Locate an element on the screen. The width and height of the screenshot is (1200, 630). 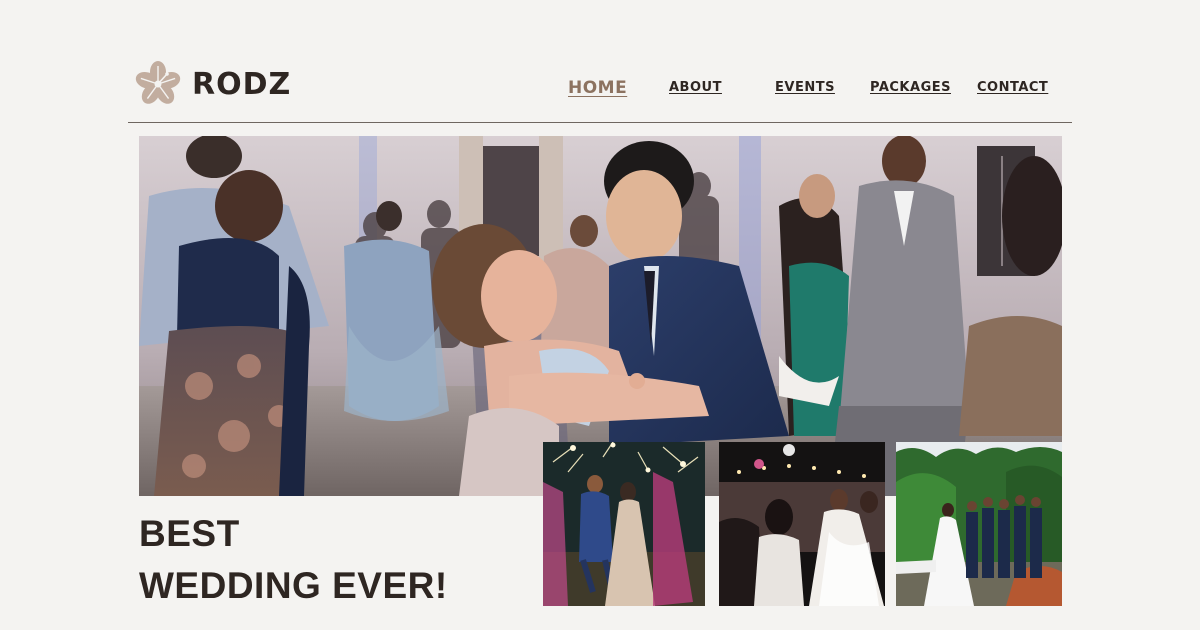
main-navigation: HOME ABOUT EVENTS PACKAGES CONTACT is located at coordinates (600, 93).